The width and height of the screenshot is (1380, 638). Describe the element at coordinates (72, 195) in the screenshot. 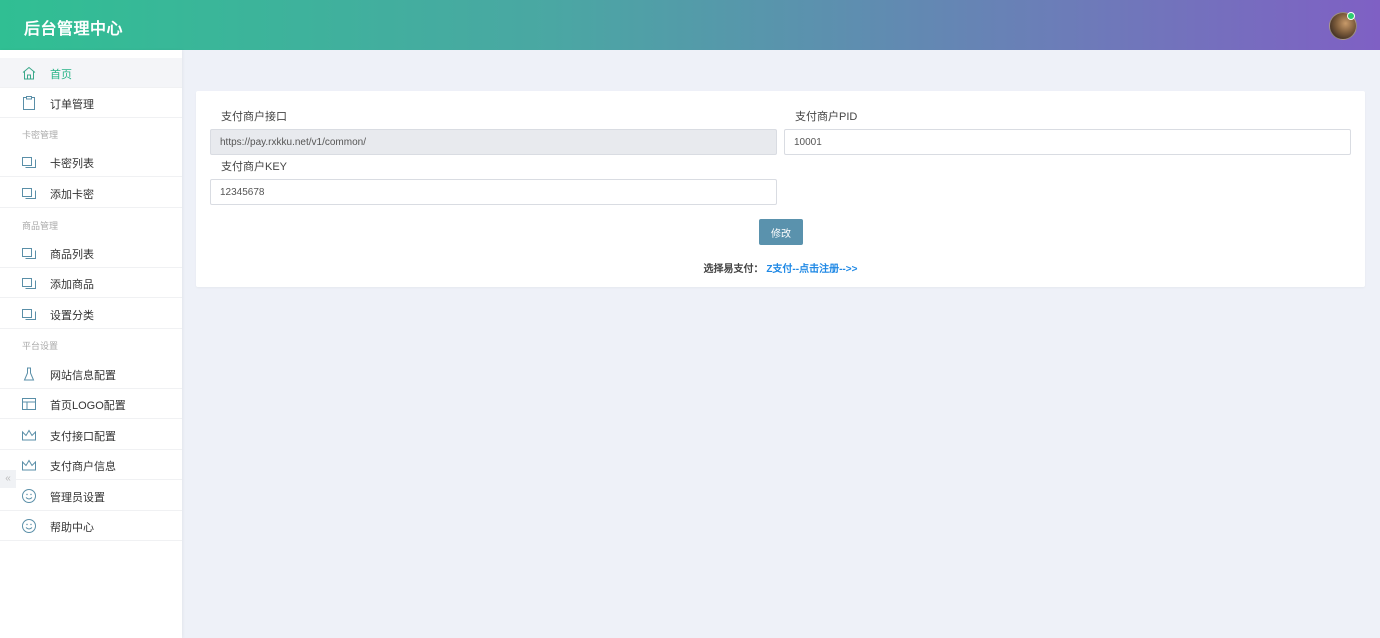

I see `sidebar-item-label: 添加卡密` at that location.